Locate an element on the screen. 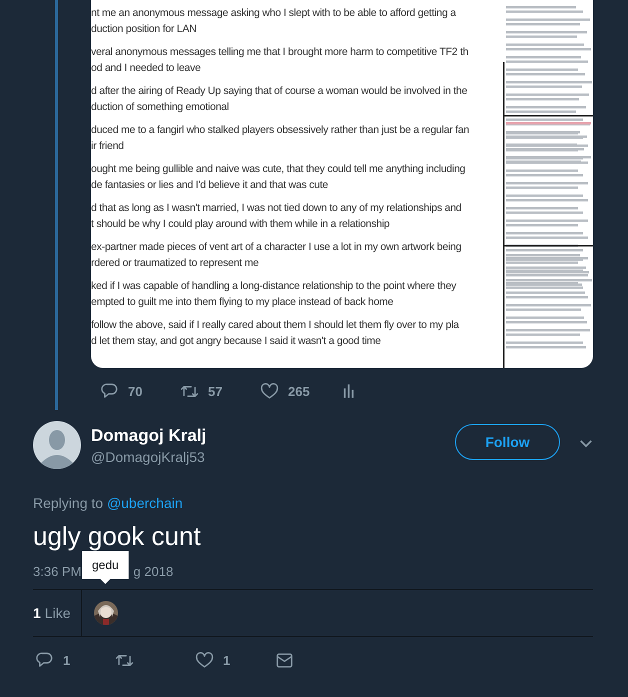 This screenshot has width=628, height=697. document-text: t should be why I could play around with them while in a relationship is located at coordinates (241, 224).